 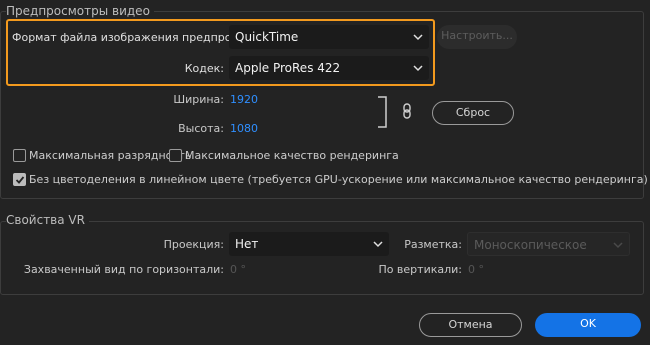 What do you see at coordinates (198, 99) in the screenshot?
I see `width-label: Ширина:` at bounding box center [198, 99].